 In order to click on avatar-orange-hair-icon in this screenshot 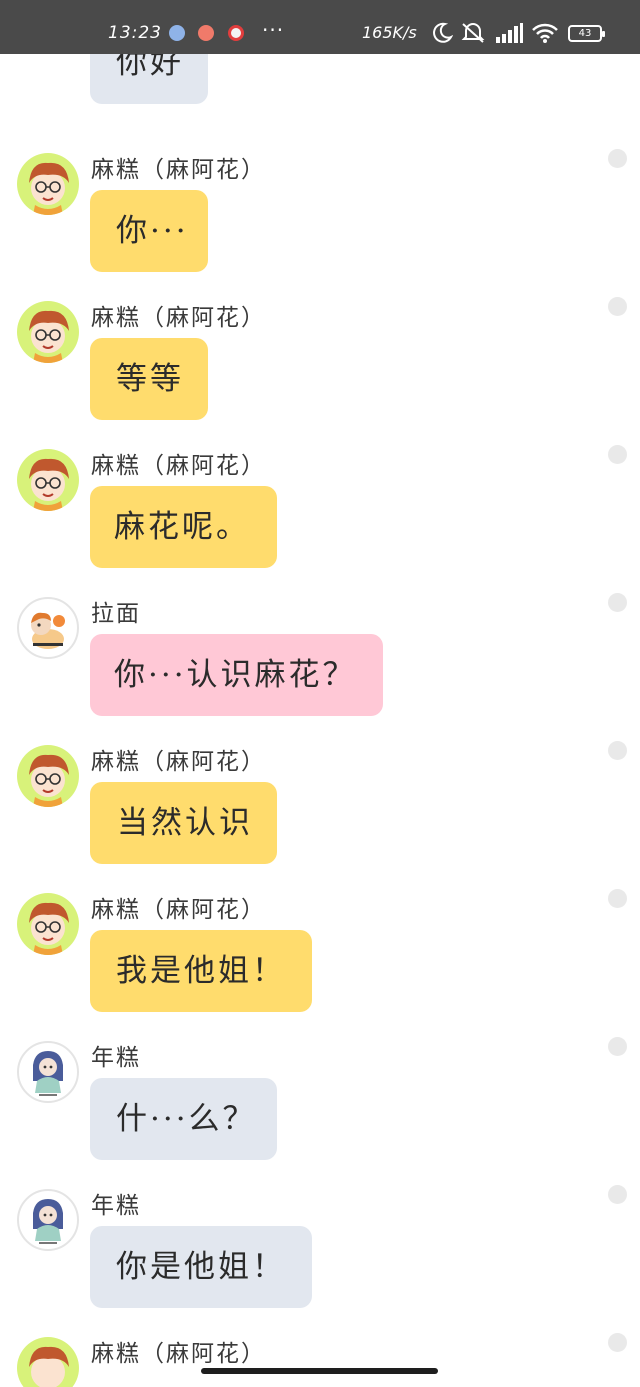, I will do `click(48, 630)`.